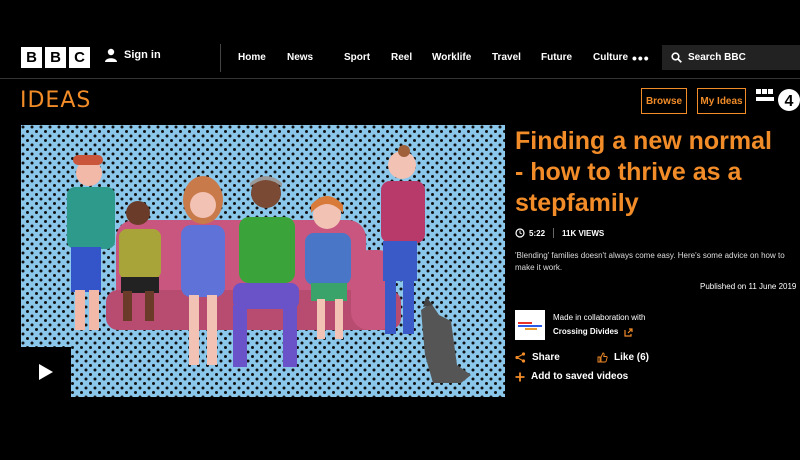 This screenshot has height=460, width=800. Describe the element at coordinates (315, 57) in the screenshot. I see `nav-news: News` at that location.